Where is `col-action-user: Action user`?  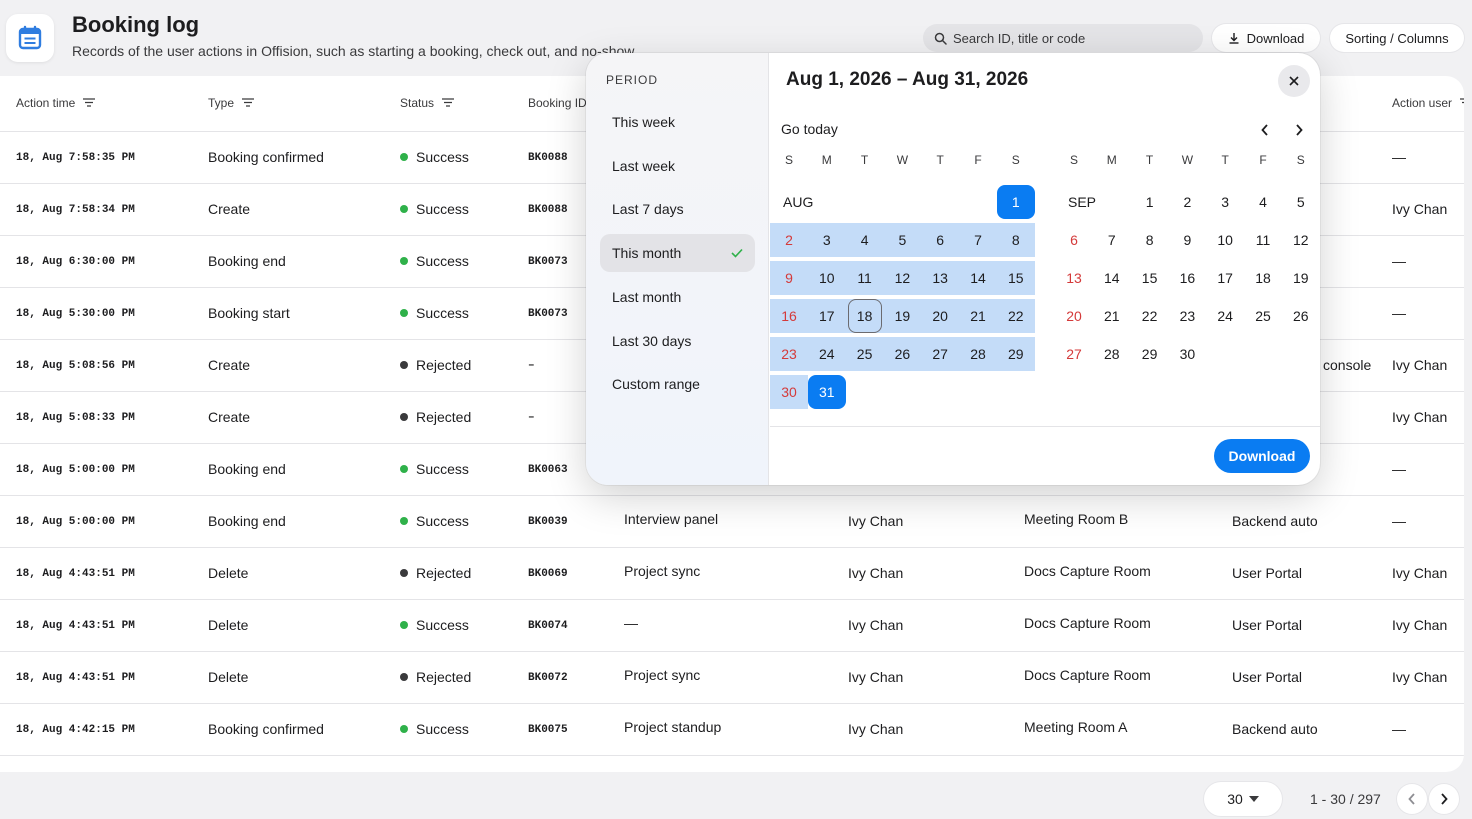 col-action-user: Action user is located at coordinates (1428, 103).